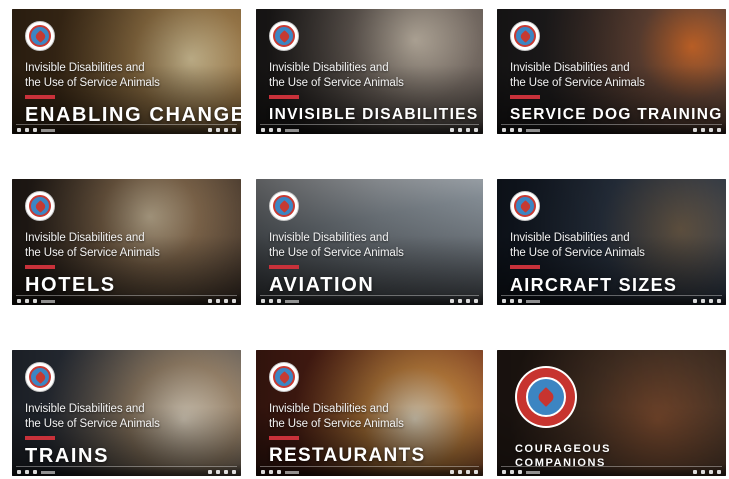 This screenshot has height=479, width=729. I want to click on video-tile-courageous-companions: COURAGEOUS COMPANIONS, so click(611, 413).